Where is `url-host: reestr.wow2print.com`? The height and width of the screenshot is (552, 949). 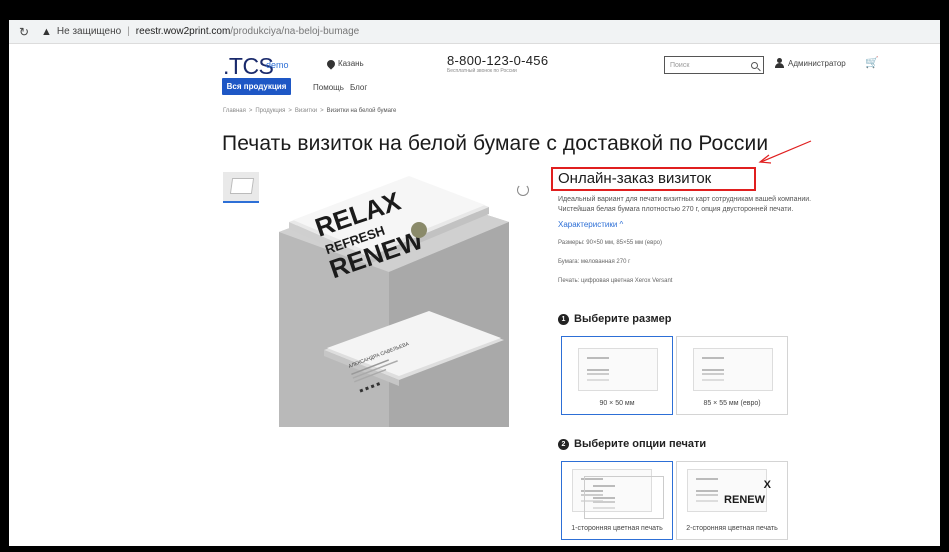
url-host: reestr.wow2print.com is located at coordinates (183, 31).